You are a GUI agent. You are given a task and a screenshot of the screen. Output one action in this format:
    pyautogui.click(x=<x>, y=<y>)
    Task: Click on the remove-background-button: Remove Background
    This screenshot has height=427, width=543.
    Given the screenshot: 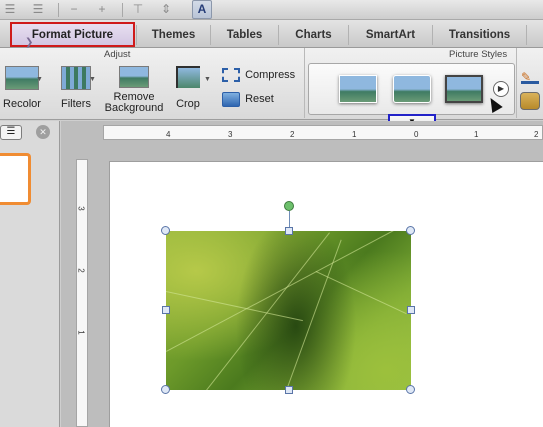 What is the action you would take?
    pyautogui.click(x=134, y=90)
    